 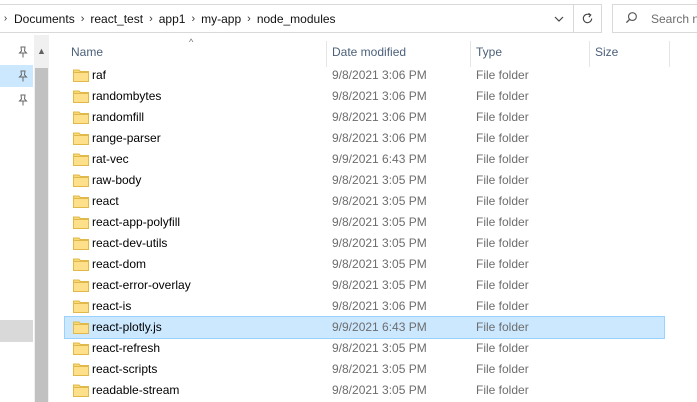 What do you see at coordinates (41, 50) in the screenshot?
I see `scroll-up-arrow-icon: ▲` at bounding box center [41, 50].